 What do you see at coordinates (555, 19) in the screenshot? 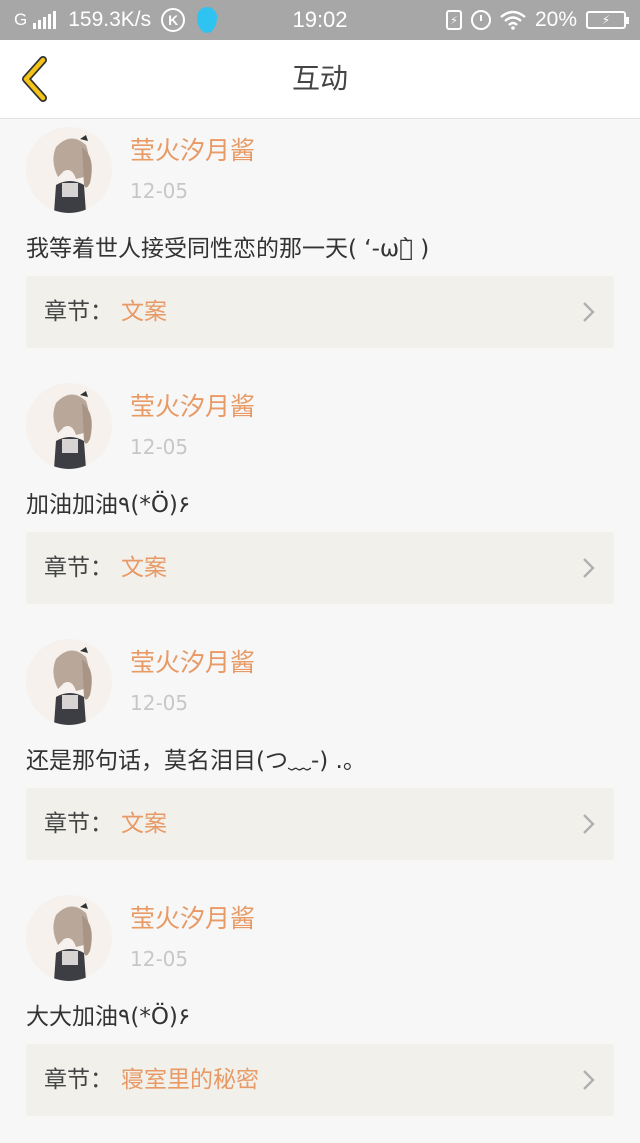
I see `battery-percent: 20%` at bounding box center [555, 19].